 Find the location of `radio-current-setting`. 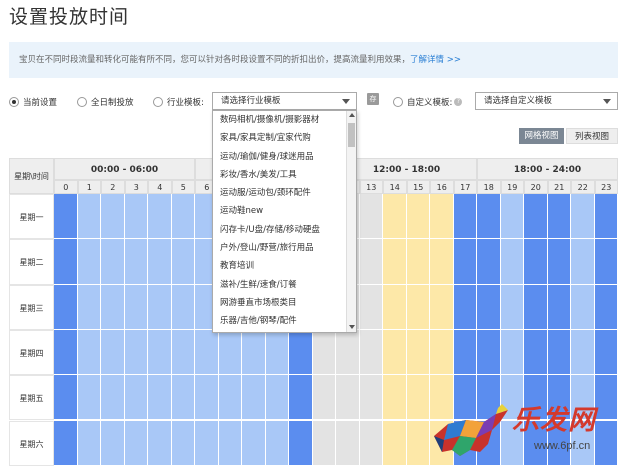

radio-current-setting is located at coordinates (14, 102).